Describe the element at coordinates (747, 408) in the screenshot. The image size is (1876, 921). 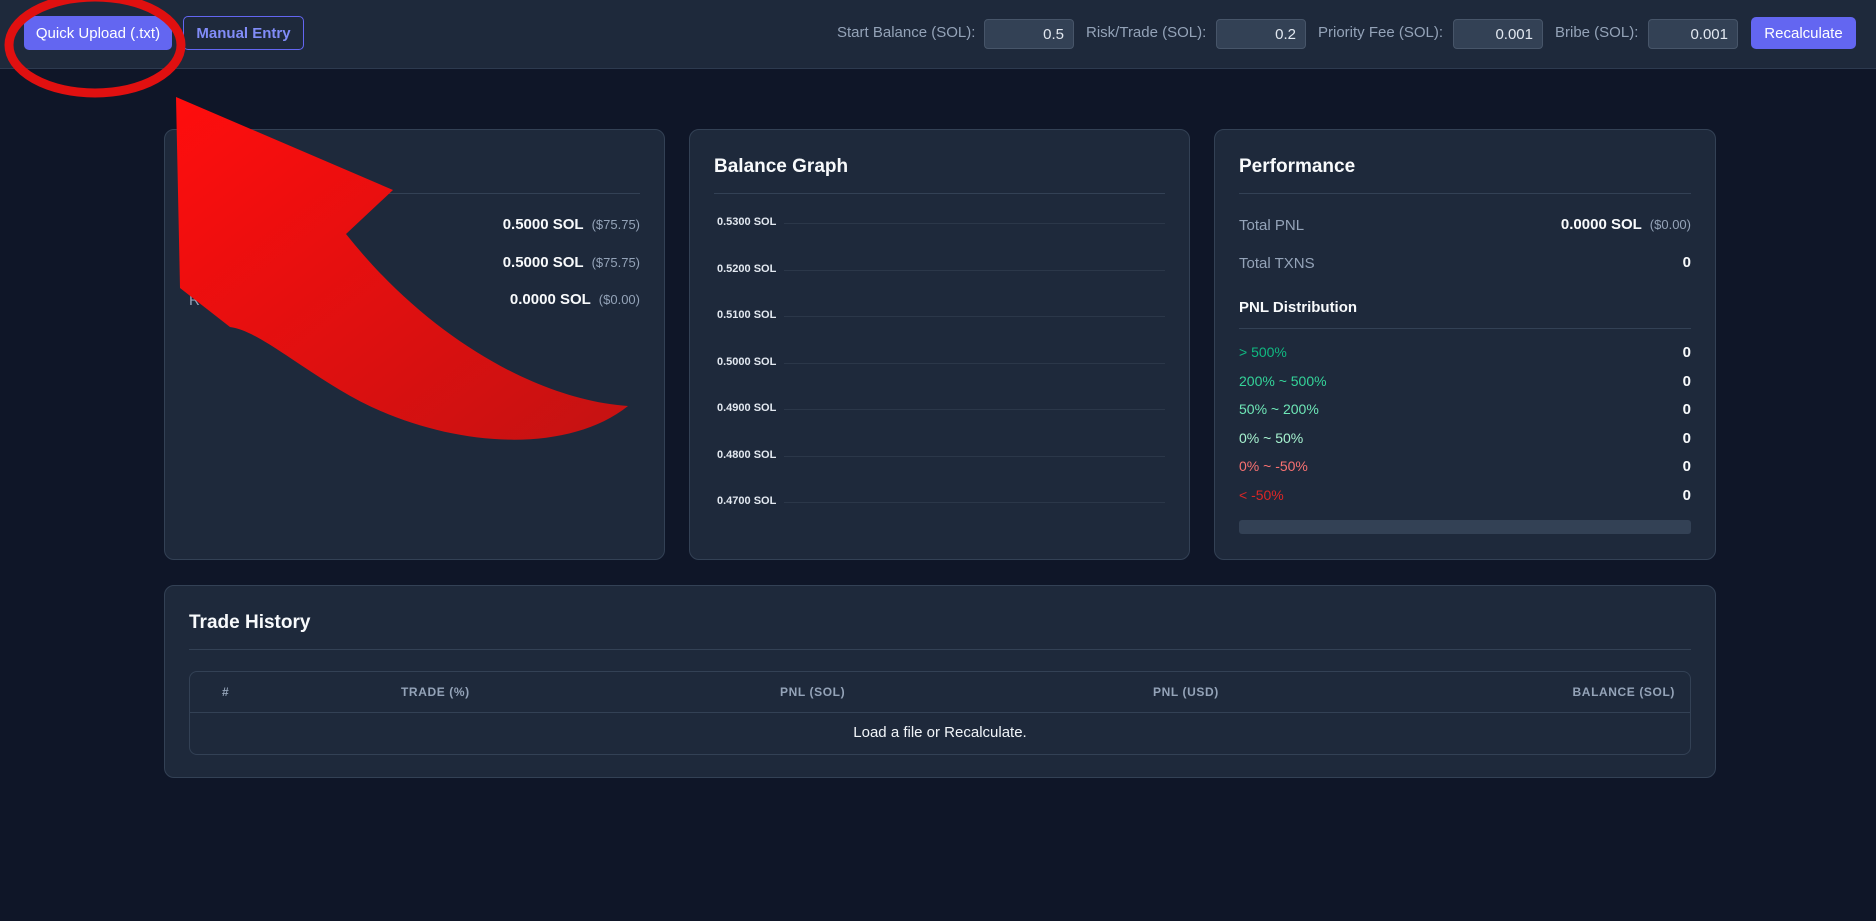
I see `y-tick-label: 0.4900 SOL` at that location.